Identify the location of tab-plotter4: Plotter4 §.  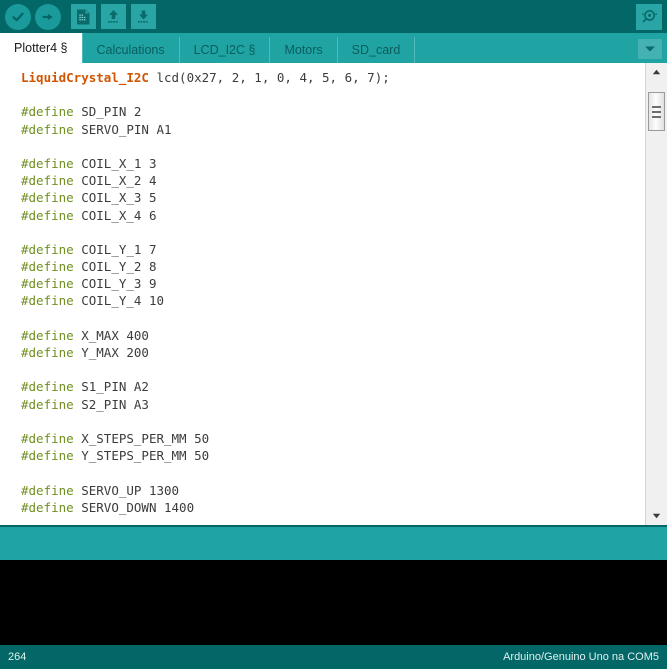
(41, 48).